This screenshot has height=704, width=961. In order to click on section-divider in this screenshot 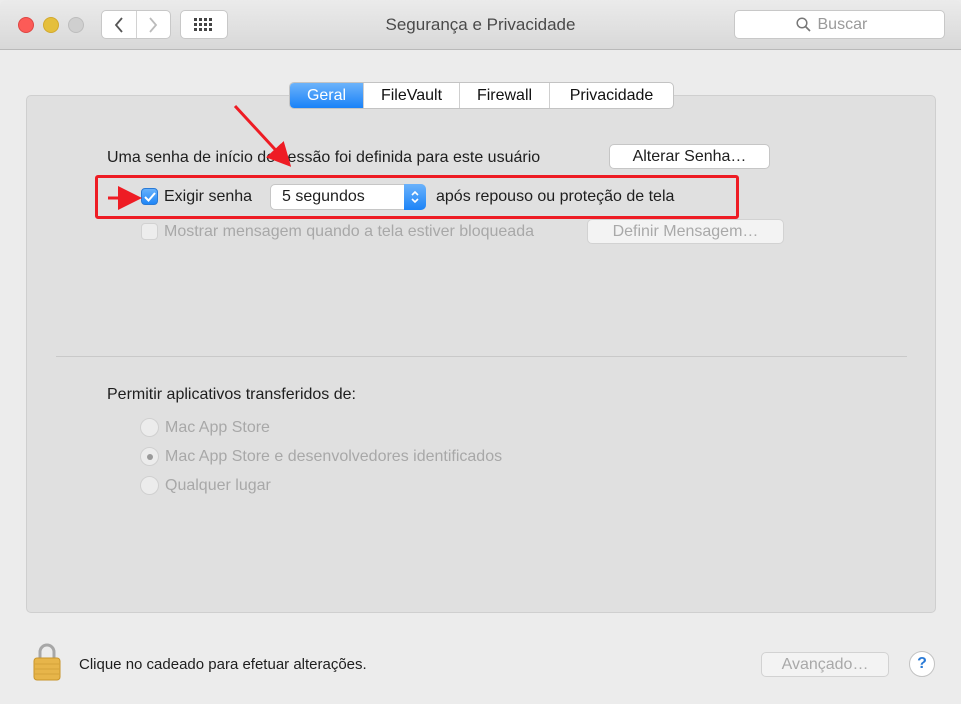, I will do `click(481, 356)`.